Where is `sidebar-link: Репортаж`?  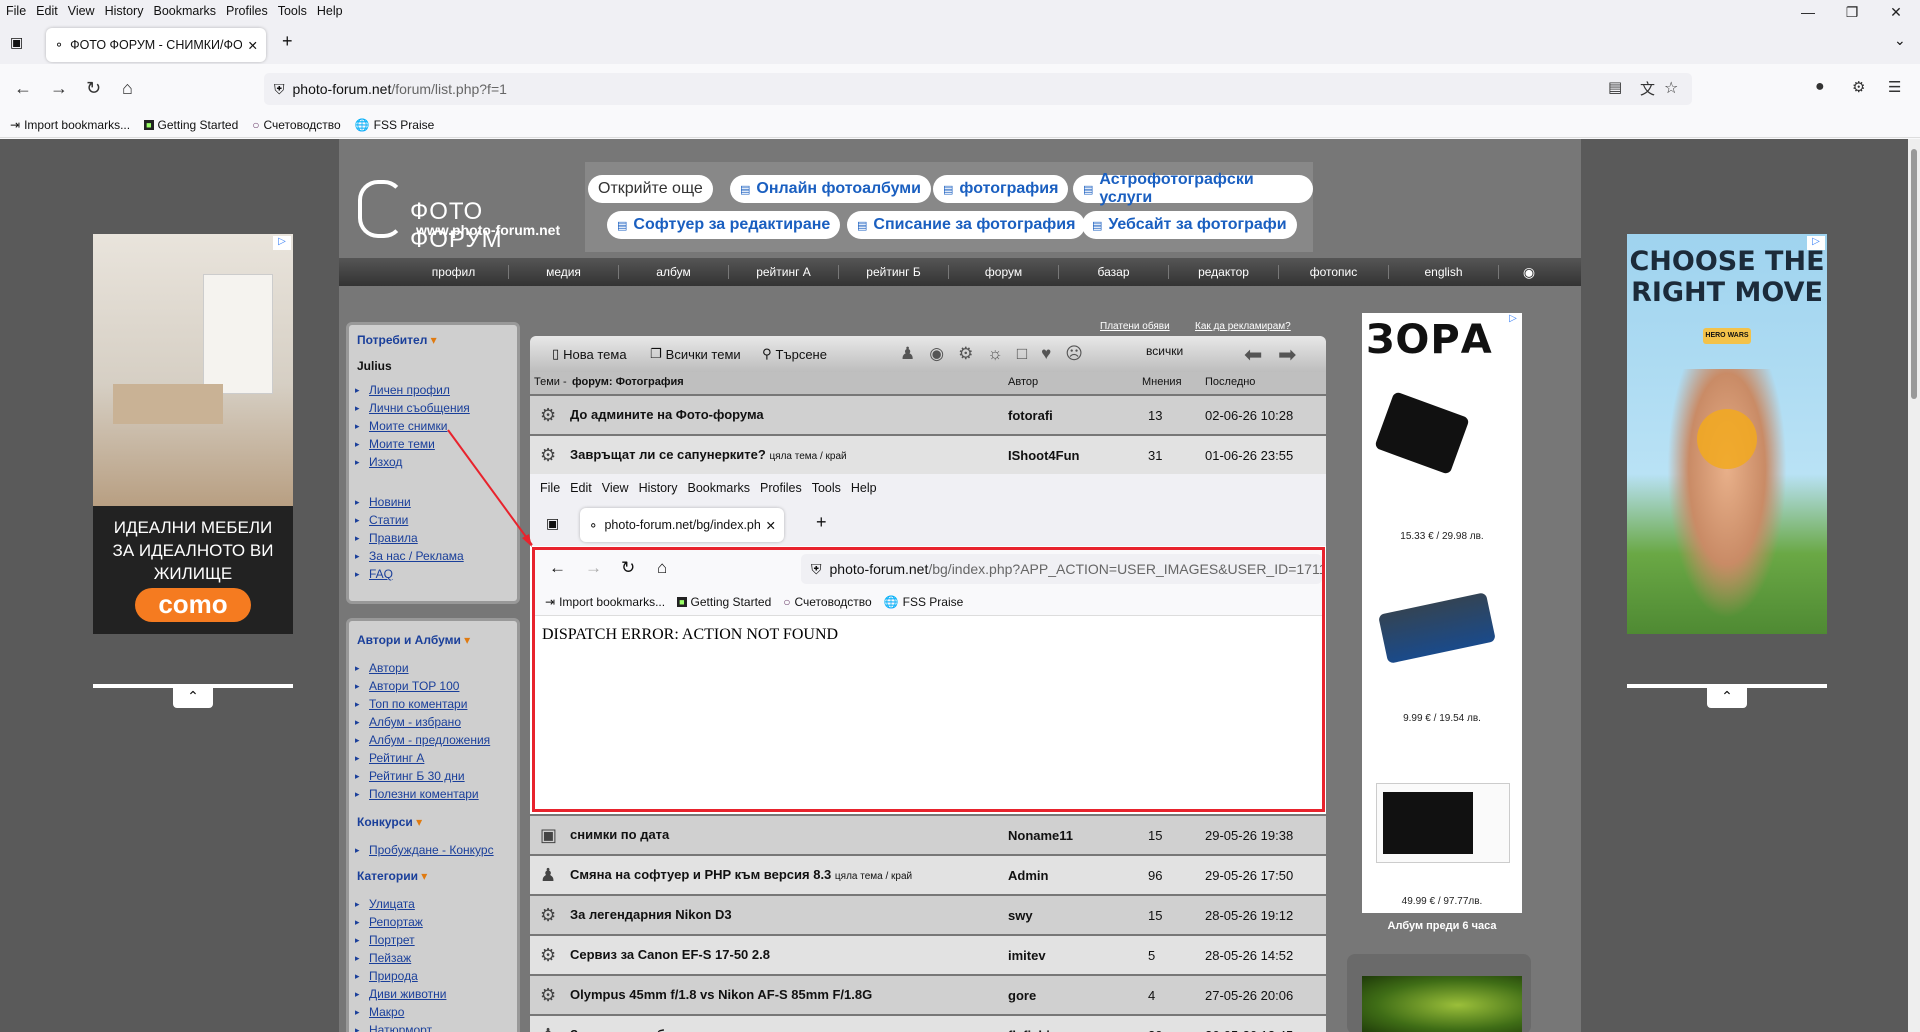
sidebar-link: Репортаж is located at coordinates (396, 922).